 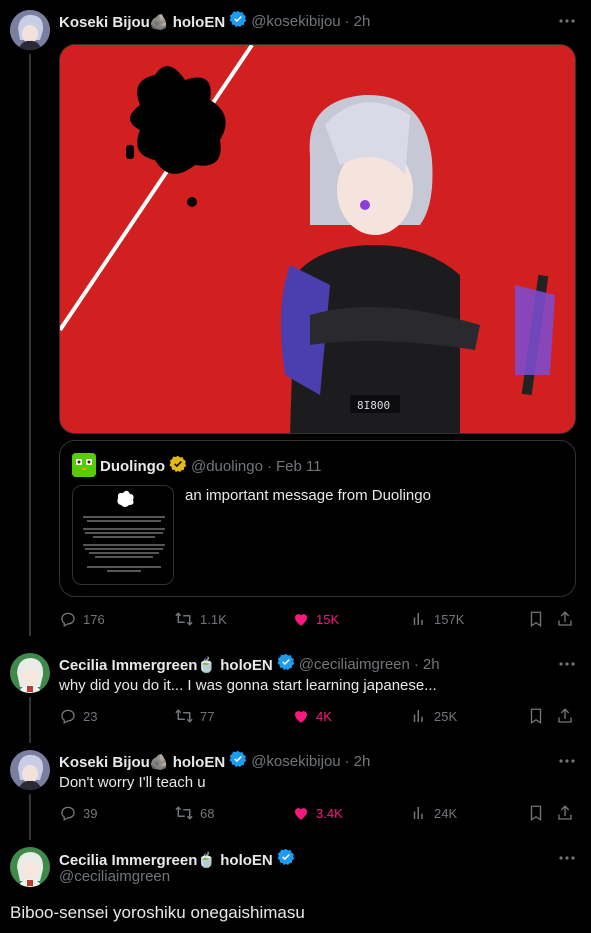 I want to click on quoted-timestamp: Feb 11, so click(x=299, y=466).